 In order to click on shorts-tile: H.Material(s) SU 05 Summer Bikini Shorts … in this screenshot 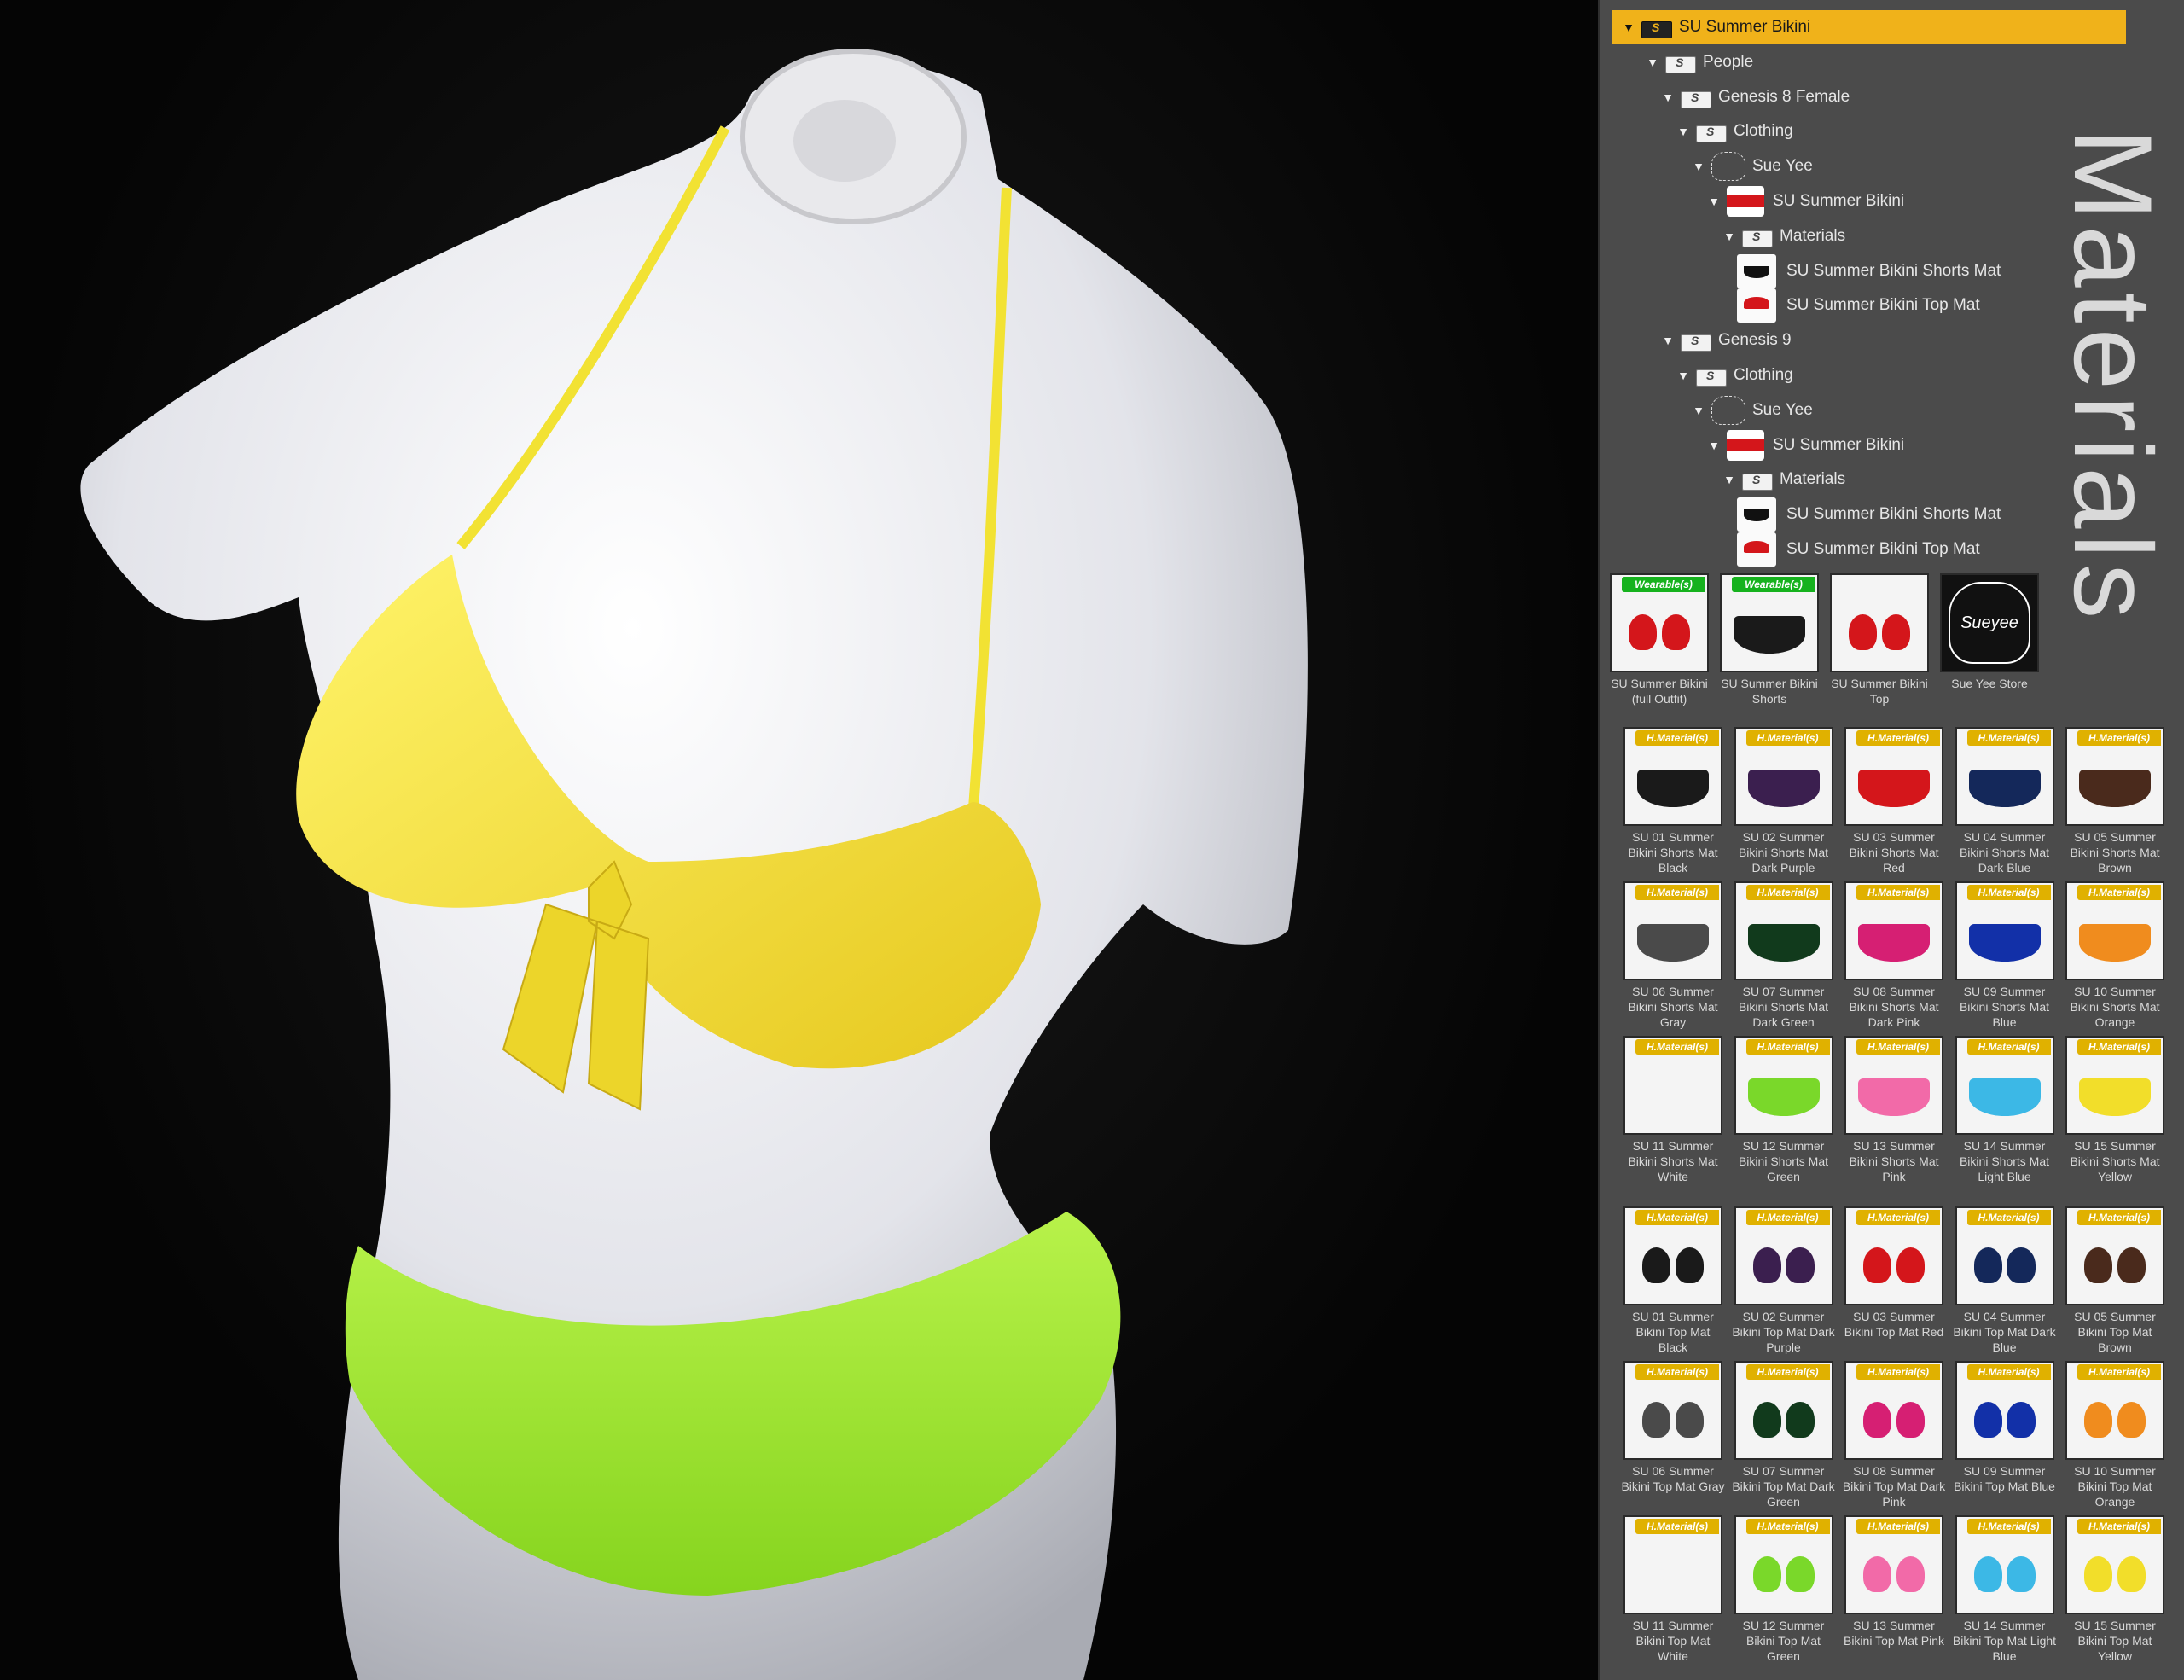, I will do `click(2115, 801)`.